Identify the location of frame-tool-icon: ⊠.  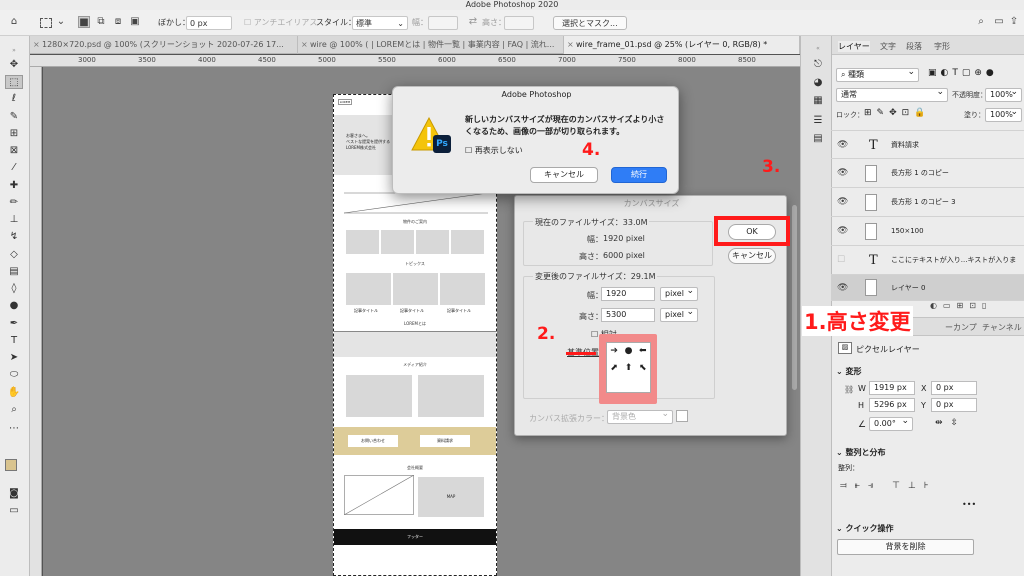
(14, 151).